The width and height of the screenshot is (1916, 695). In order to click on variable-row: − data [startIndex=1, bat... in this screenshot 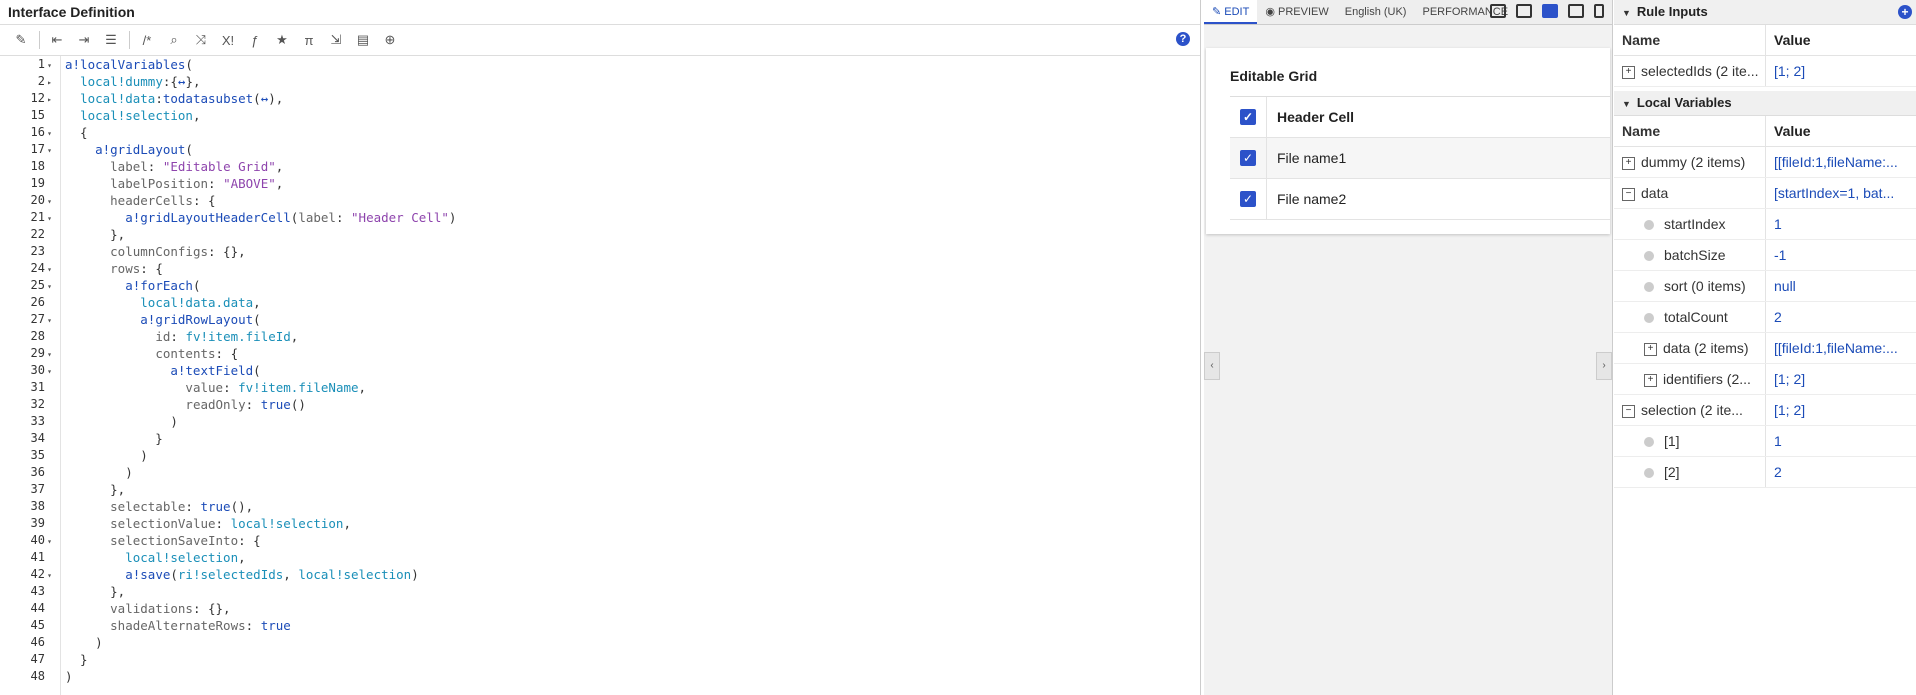, I will do `click(1765, 193)`.